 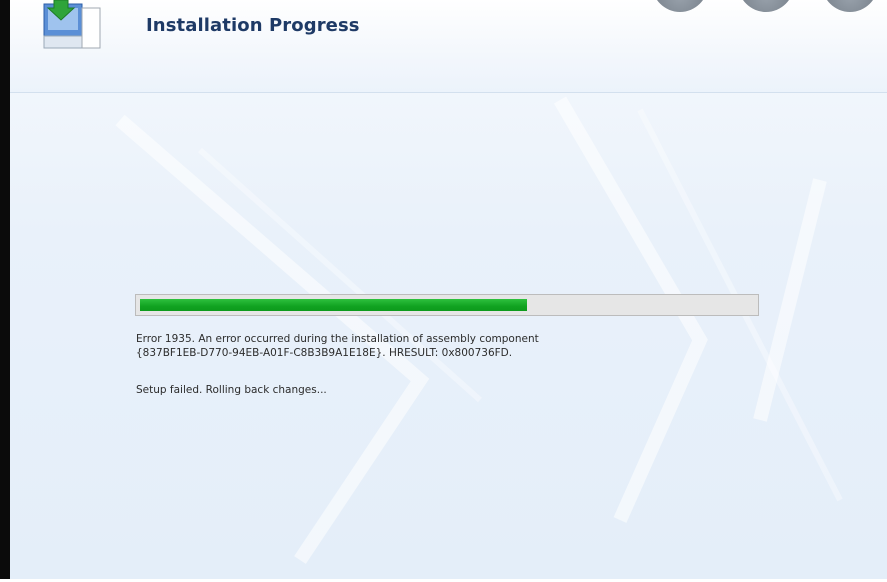 What do you see at coordinates (5, 291) in the screenshot?
I see `window-left-edge` at bounding box center [5, 291].